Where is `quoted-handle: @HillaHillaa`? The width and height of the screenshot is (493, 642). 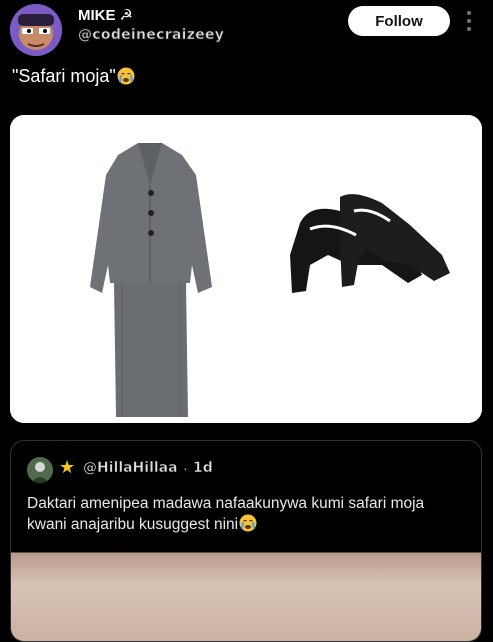
quoted-handle: @HillaHillaa is located at coordinates (130, 468).